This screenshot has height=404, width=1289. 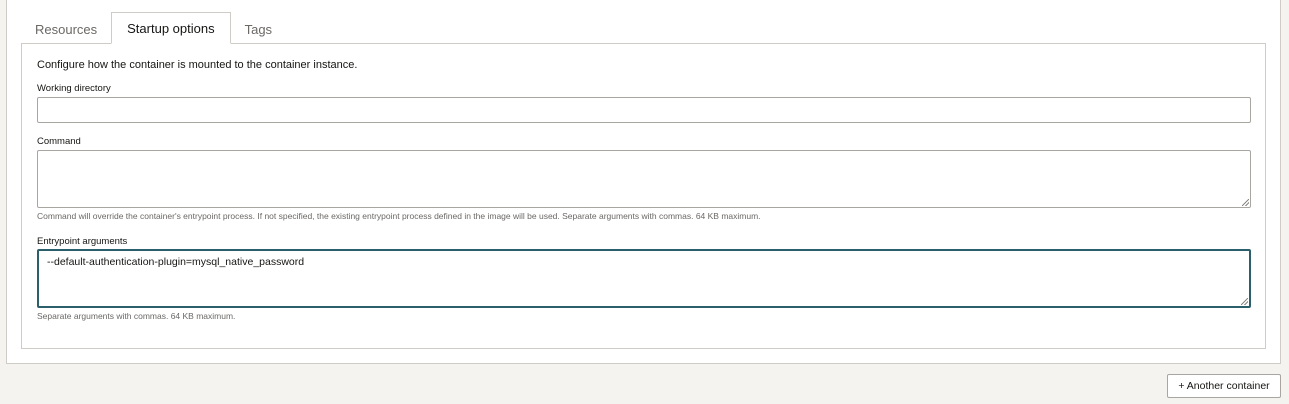 I want to click on container-tabs: Resources Startup options Tags, so click(x=153, y=28).